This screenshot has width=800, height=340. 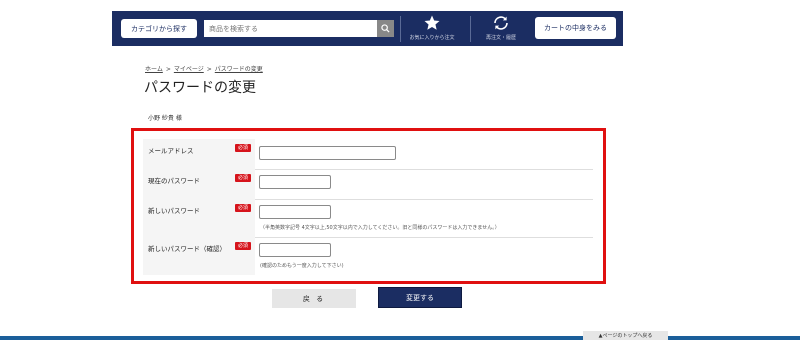 What do you see at coordinates (575, 28) in the screenshot?
I see `view-cart-button: カートの中身をみる` at bounding box center [575, 28].